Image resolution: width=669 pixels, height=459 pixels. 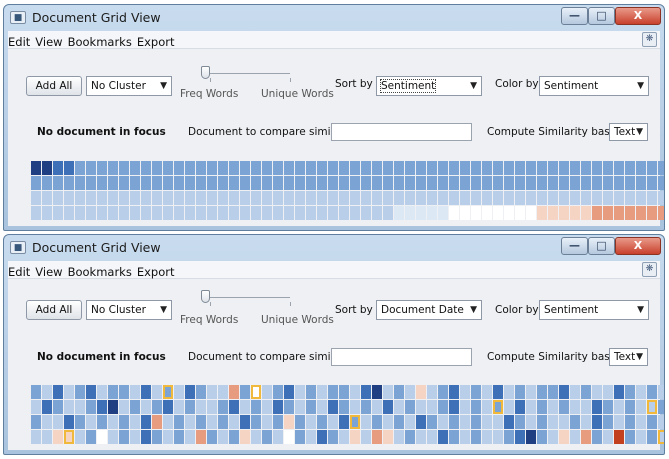 What do you see at coordinates (205, 72) in the screenshot?
I see `word-slider-handle` at bounding box center [205, 72].